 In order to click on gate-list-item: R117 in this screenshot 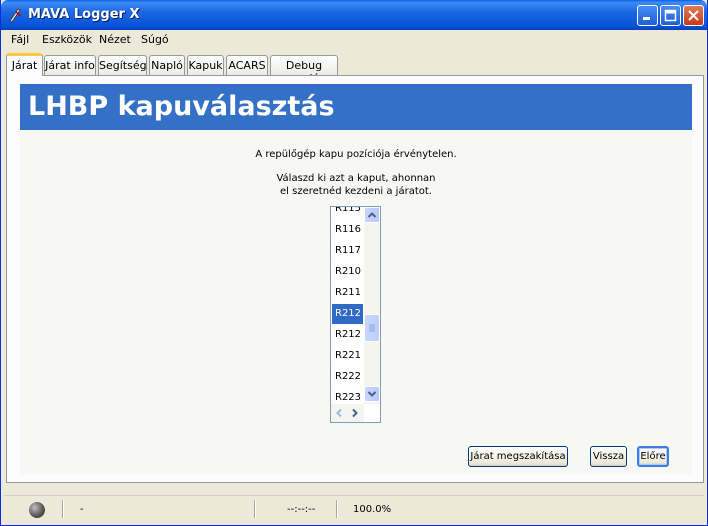, I will do `click(347, 251)`.